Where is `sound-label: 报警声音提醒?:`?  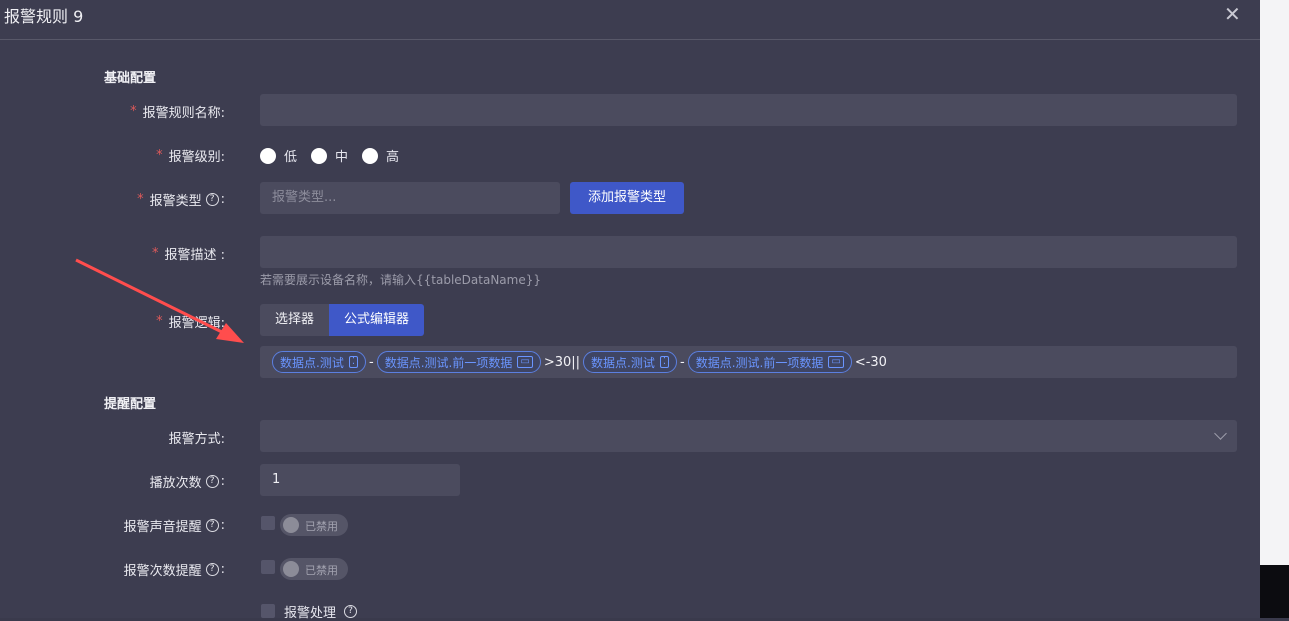
sound-label: 报警声音提醒?: is located at coordinates (174, 526).